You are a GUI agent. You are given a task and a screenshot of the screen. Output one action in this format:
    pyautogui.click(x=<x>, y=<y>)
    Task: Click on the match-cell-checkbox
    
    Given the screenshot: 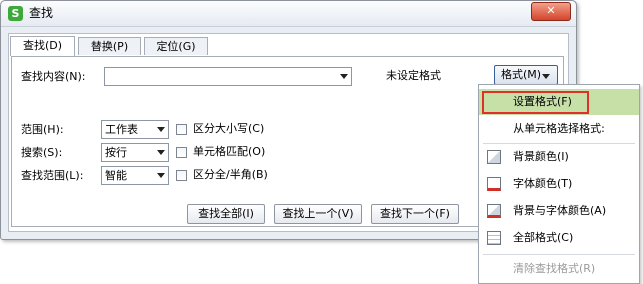 What is the action you would take?
    pyautogui.click(x=181, y=152)
    